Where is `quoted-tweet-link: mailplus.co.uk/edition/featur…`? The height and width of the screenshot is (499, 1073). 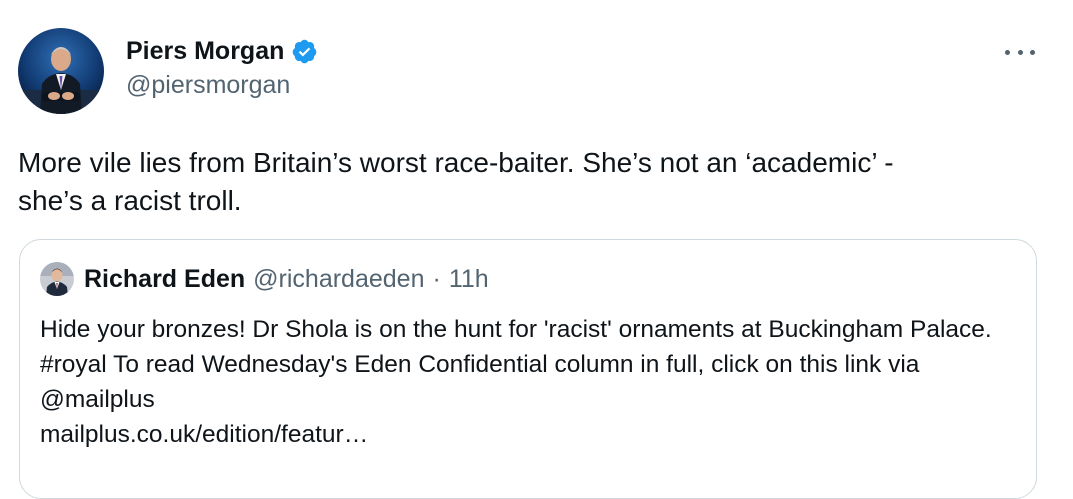
quoted-tweet-link: mailplus.co.uk/edition/featur… is located at coordinates (204, 434).